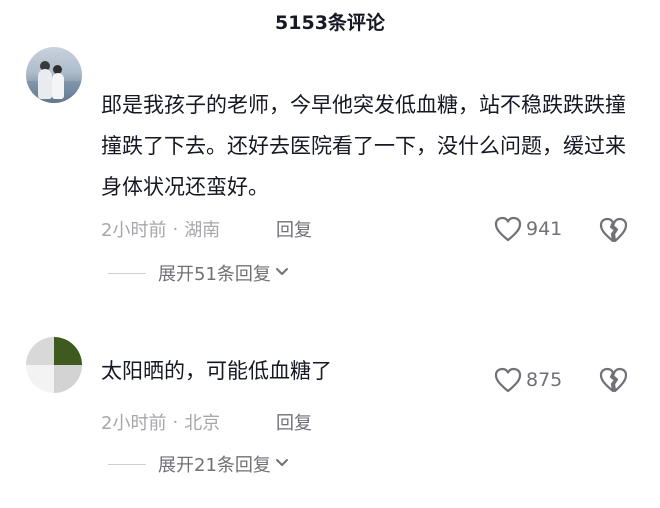 The width and height of the screenshot is (660, 508). Describe the element at coordinates (214, 465) in the screenshot. I see `expand-replies-label: 展开21条回复` at that location.